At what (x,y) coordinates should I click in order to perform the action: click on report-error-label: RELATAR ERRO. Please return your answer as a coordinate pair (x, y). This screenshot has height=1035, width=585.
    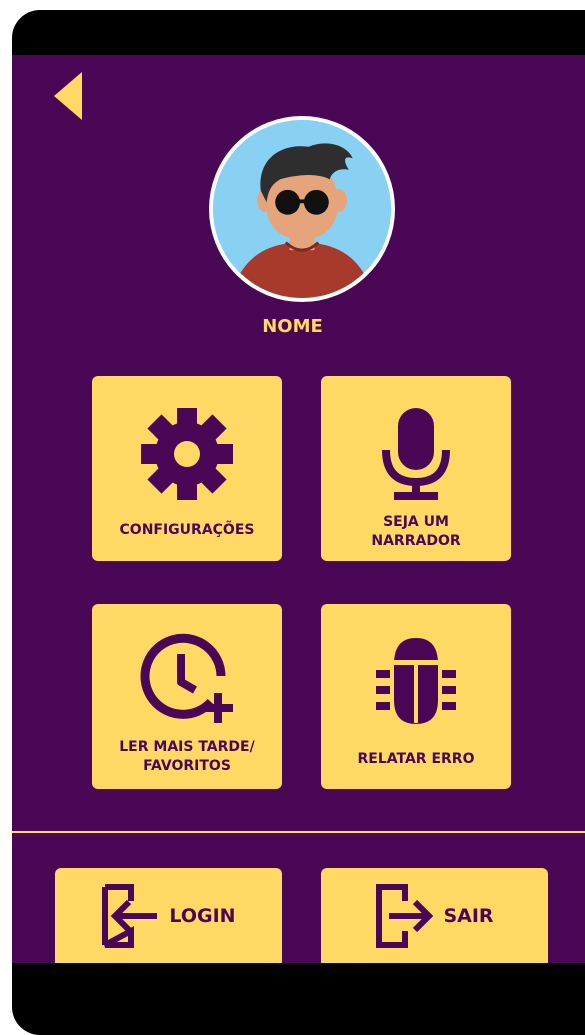
    Looking at the image, I should click on (416, 759).